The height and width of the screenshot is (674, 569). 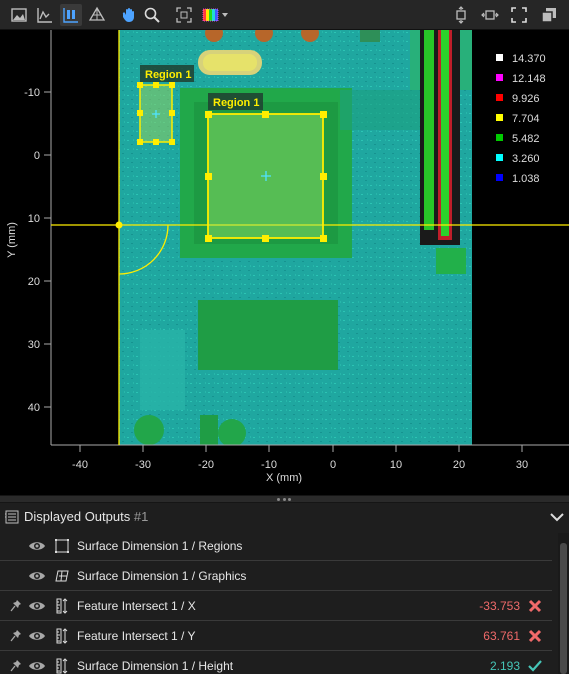 What do you see at coordinates (28, 250) in the screenshot?
I see `y-axis: -10 0 10 20 30 40 Y (mm)` at bounding box center [28, 250].